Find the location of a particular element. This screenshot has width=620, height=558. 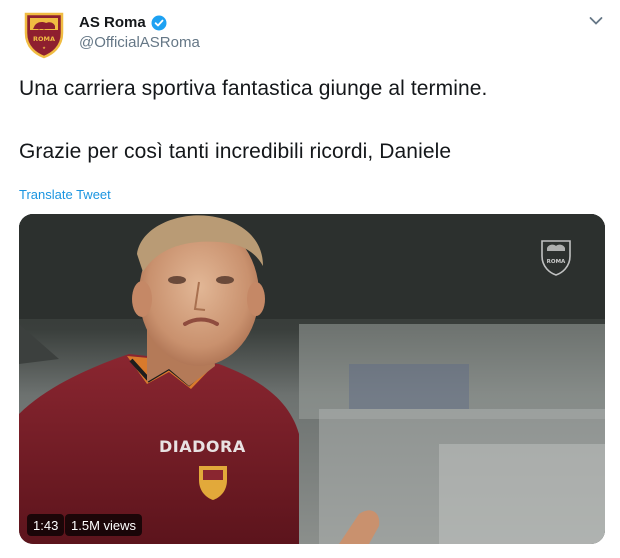

author-handle: @OfficialASRoma is located at coordinates (139, 42).